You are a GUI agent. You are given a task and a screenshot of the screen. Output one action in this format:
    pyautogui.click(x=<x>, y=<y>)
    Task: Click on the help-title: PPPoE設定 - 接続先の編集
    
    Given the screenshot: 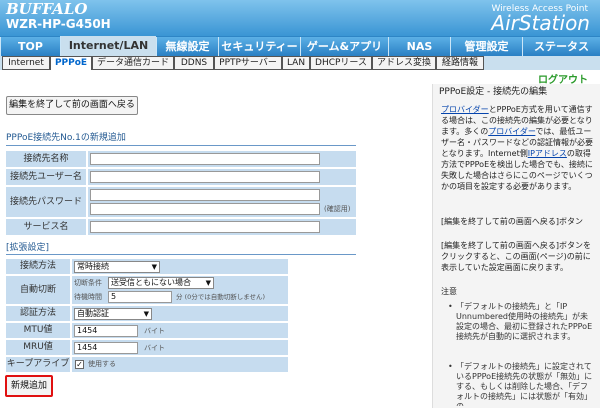 What is the action you would take?
    pyautogui.click(x=493, y=92)
    